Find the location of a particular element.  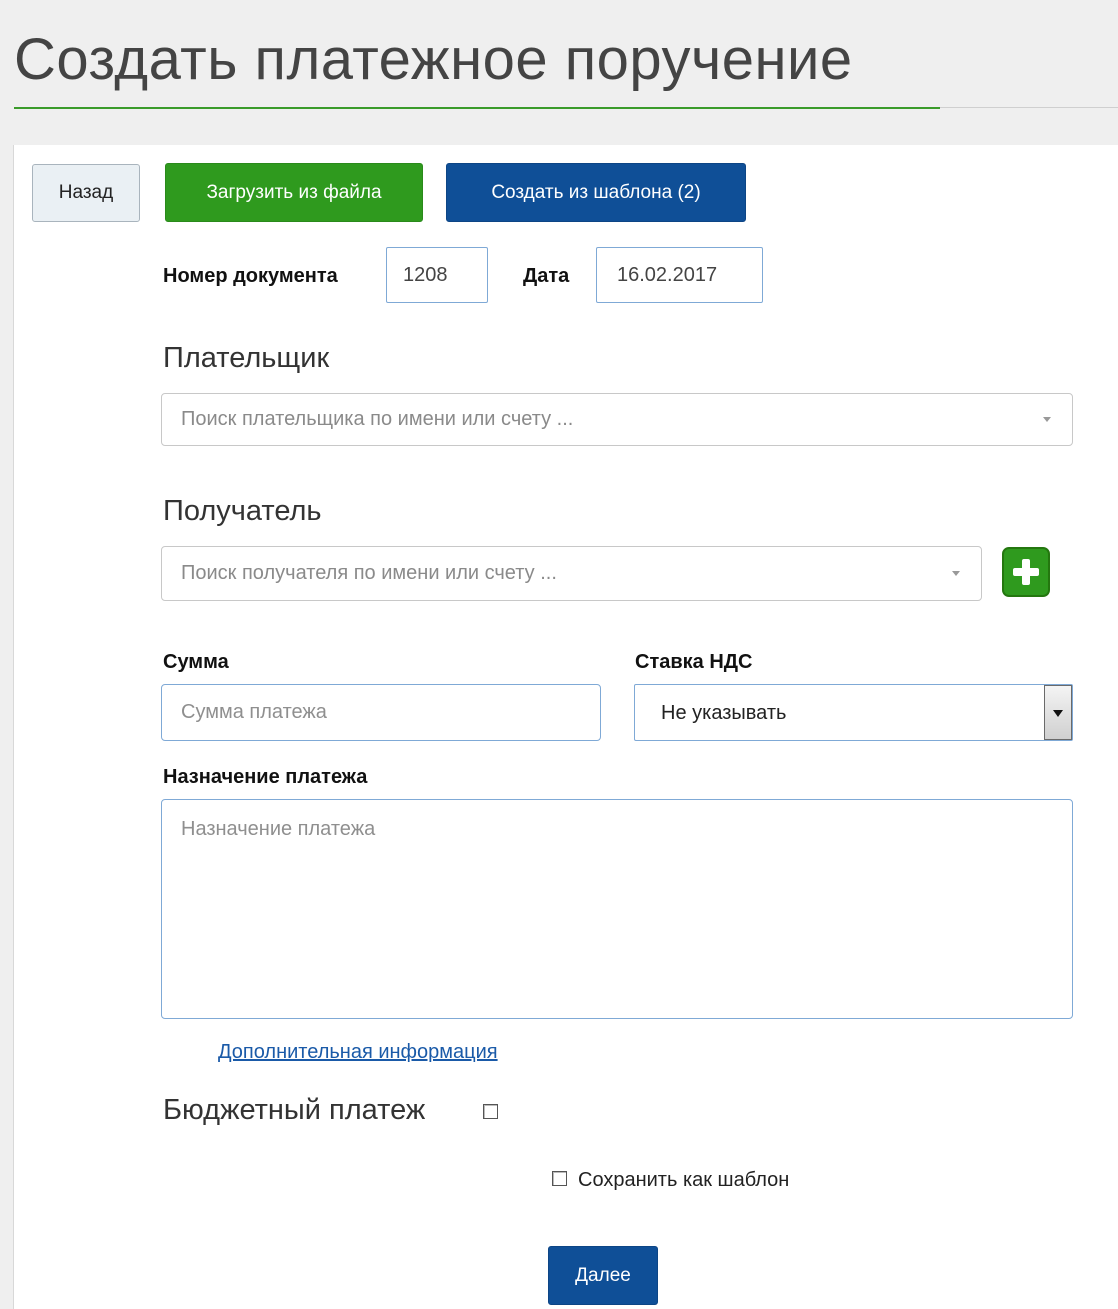

purpose-textarea is located at coordinates (617, 909).